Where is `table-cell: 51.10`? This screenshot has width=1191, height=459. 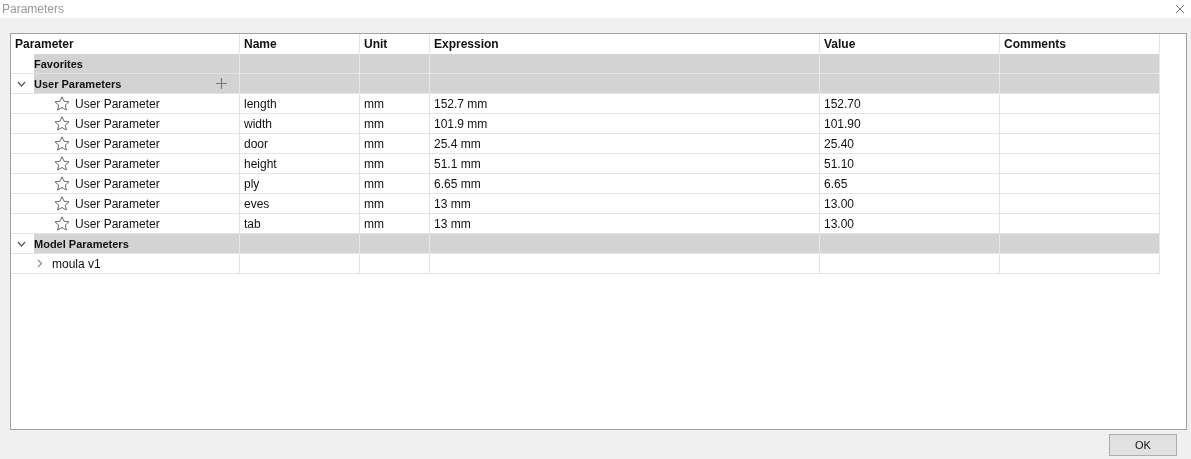
table-cell: 51.10 is located at coordinates (839, 163).